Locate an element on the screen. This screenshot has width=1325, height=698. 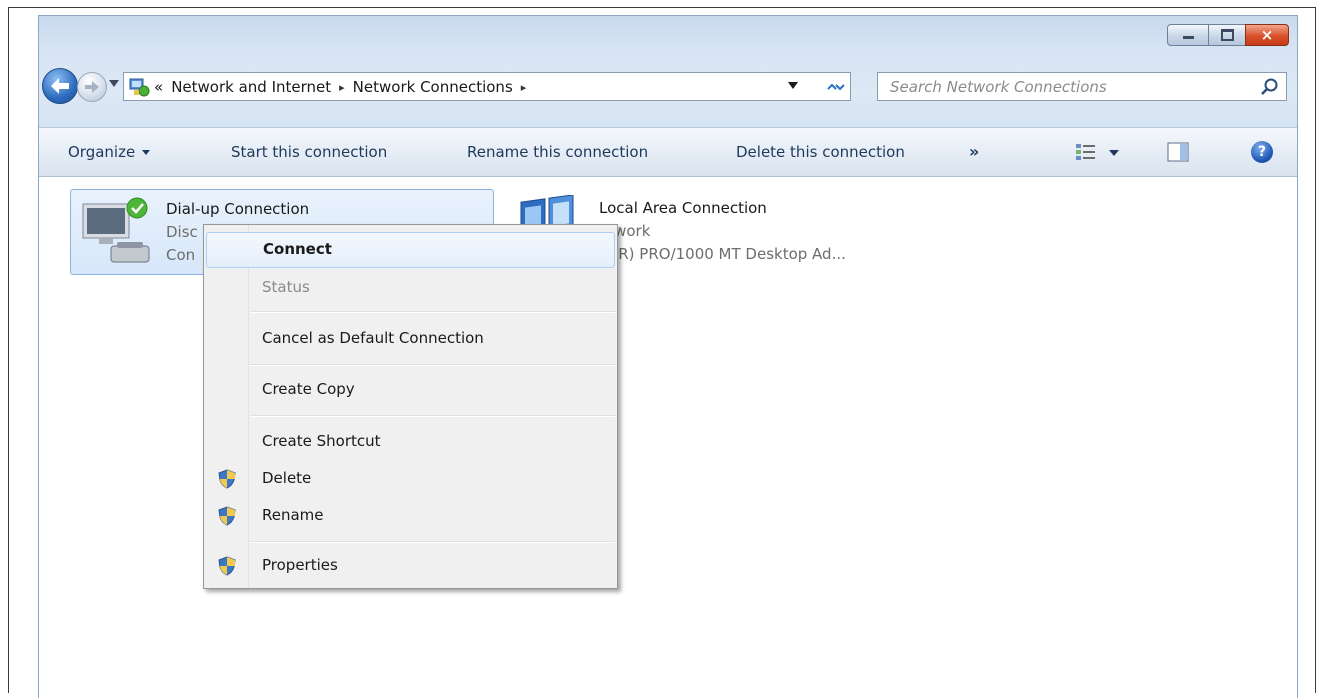
close-icon: × is located at coordinates (1267, 34).